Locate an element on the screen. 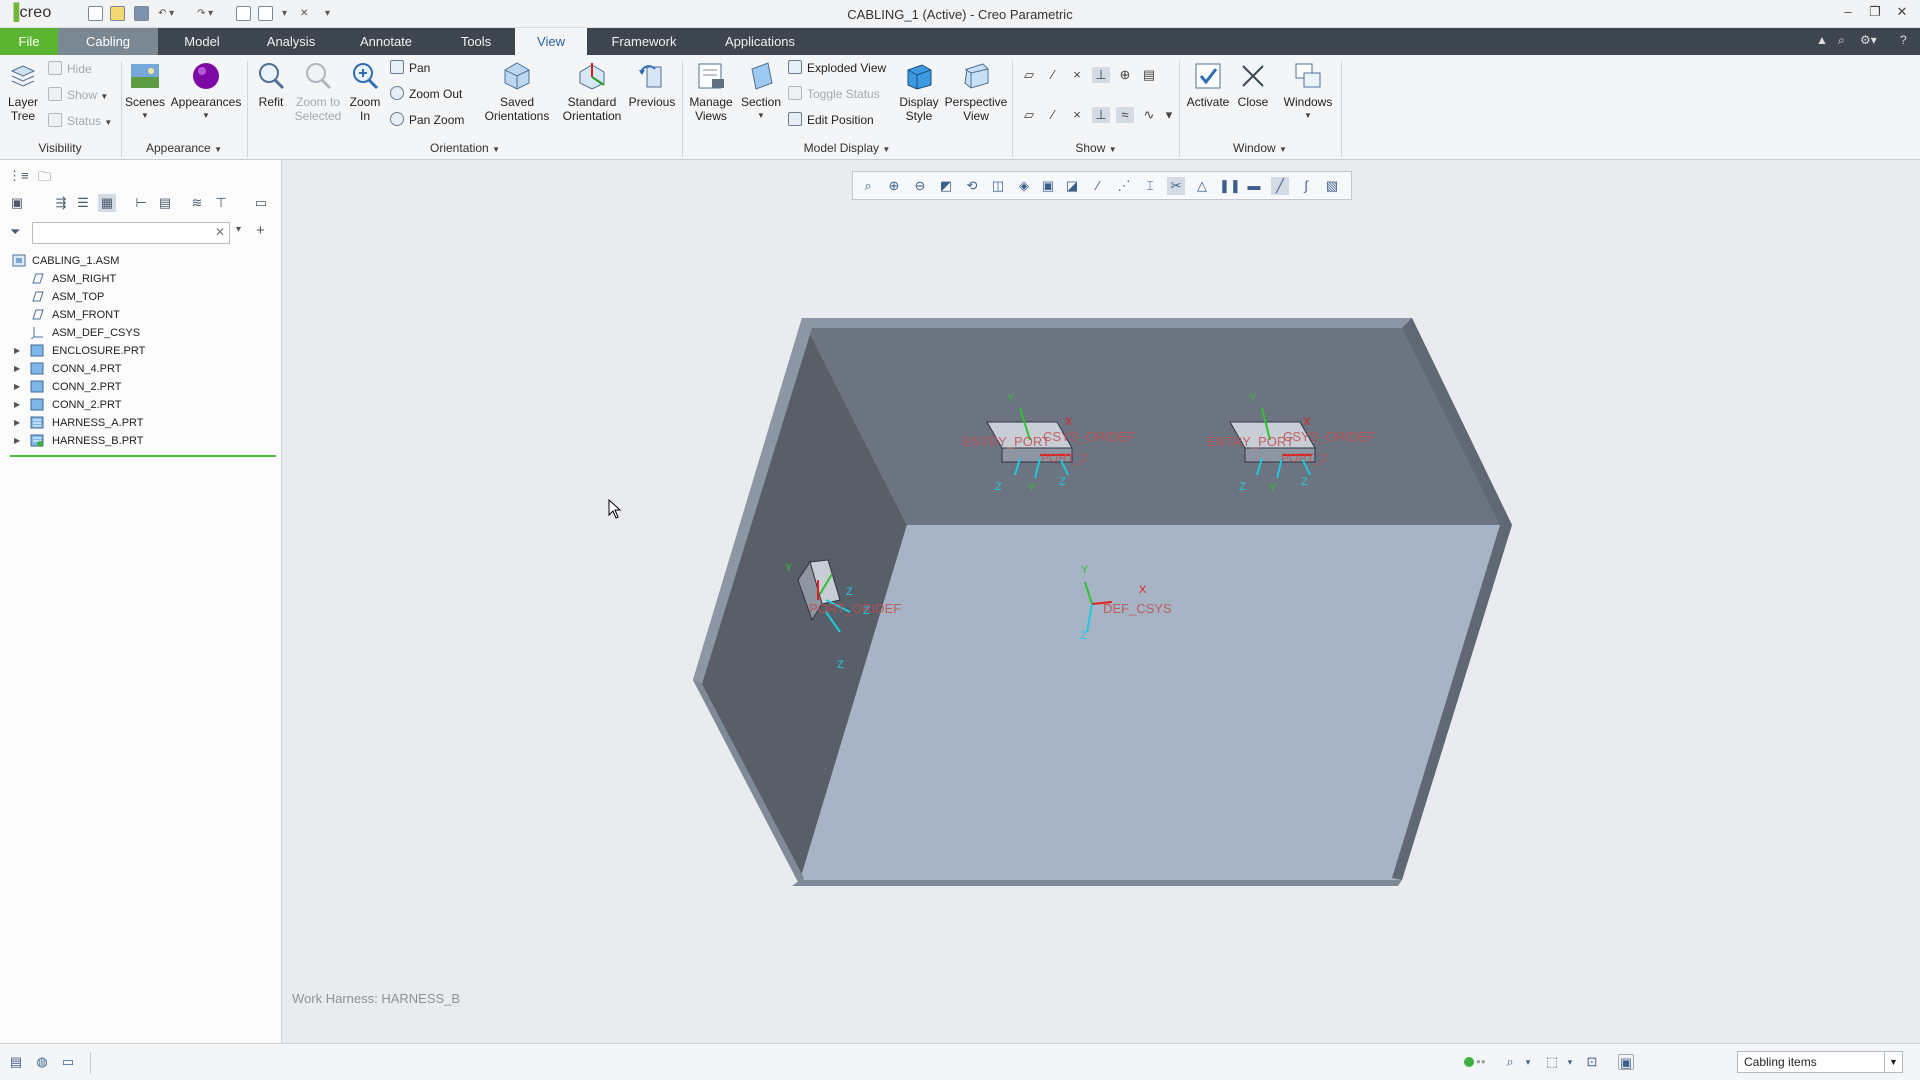 The width and height of the screenshot is (1920, 1080). edit-position-button: Edit Position is located at coordinates (831, 120).